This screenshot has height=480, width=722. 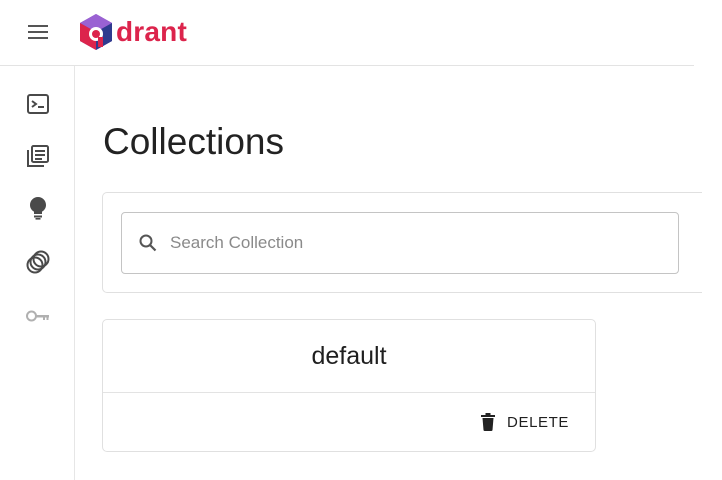 What do you see at coordinates (349, 356) in the screenshot?
I see `collection-name: default` at bounding box center [349, 356].